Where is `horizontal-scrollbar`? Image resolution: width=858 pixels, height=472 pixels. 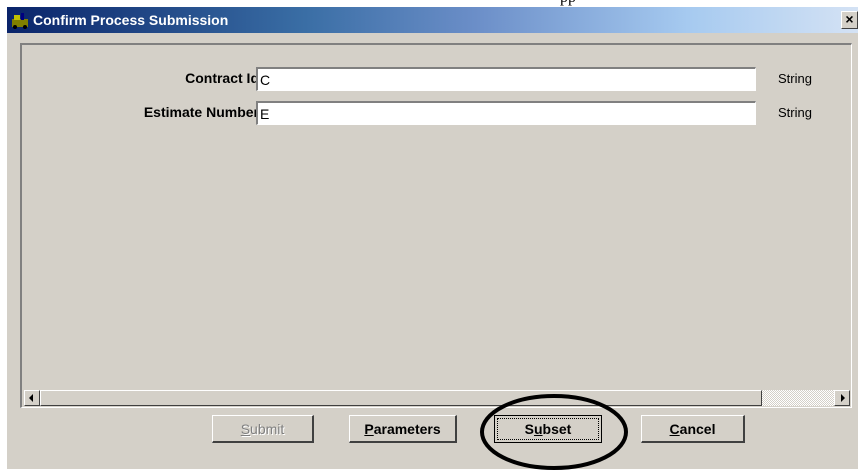
horizontal-scrollbar is located at coordinates (437, 398).